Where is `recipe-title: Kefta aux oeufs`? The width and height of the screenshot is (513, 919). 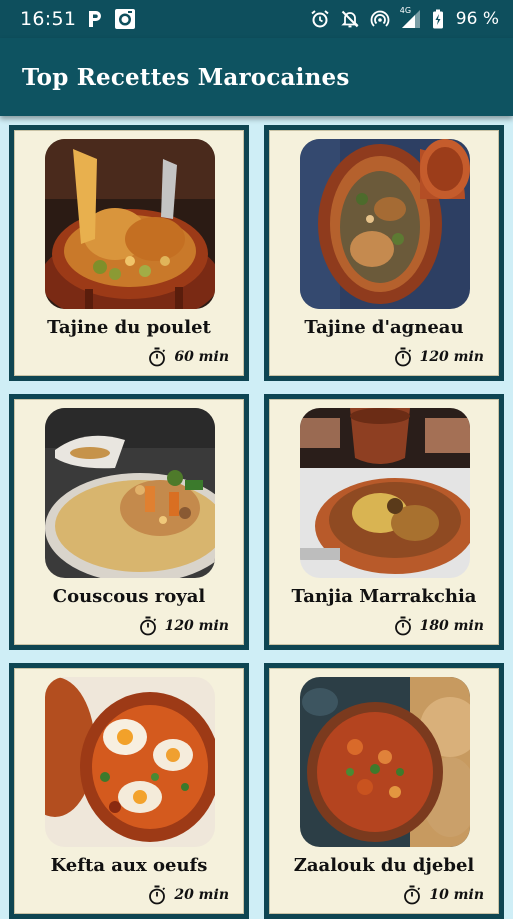 recipe-title: Kefta aux oeufs is located at coordinates (129, 865).